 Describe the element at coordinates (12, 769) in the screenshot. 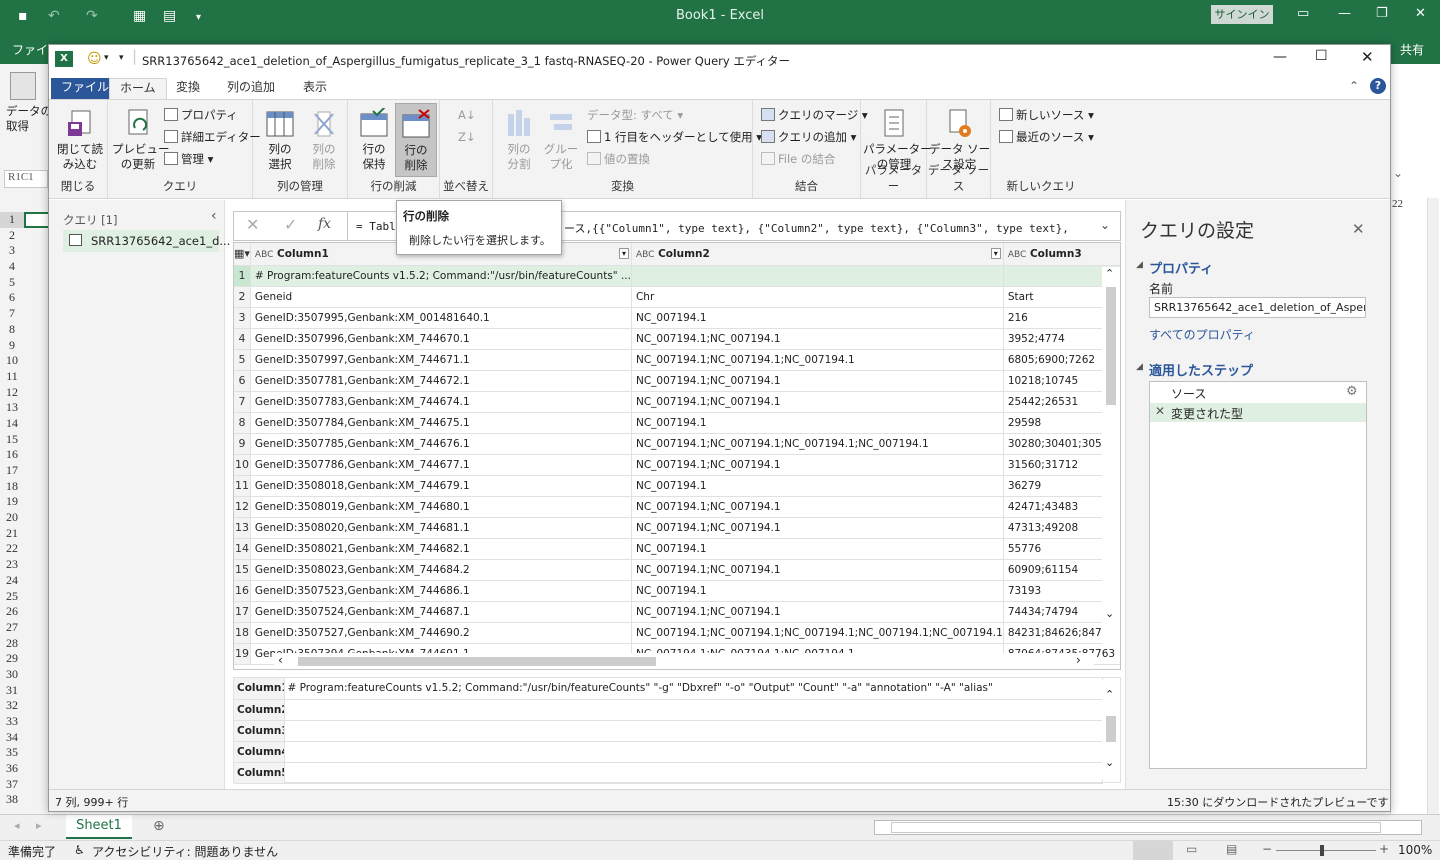

I see `excel-row-header: 36` at that location.